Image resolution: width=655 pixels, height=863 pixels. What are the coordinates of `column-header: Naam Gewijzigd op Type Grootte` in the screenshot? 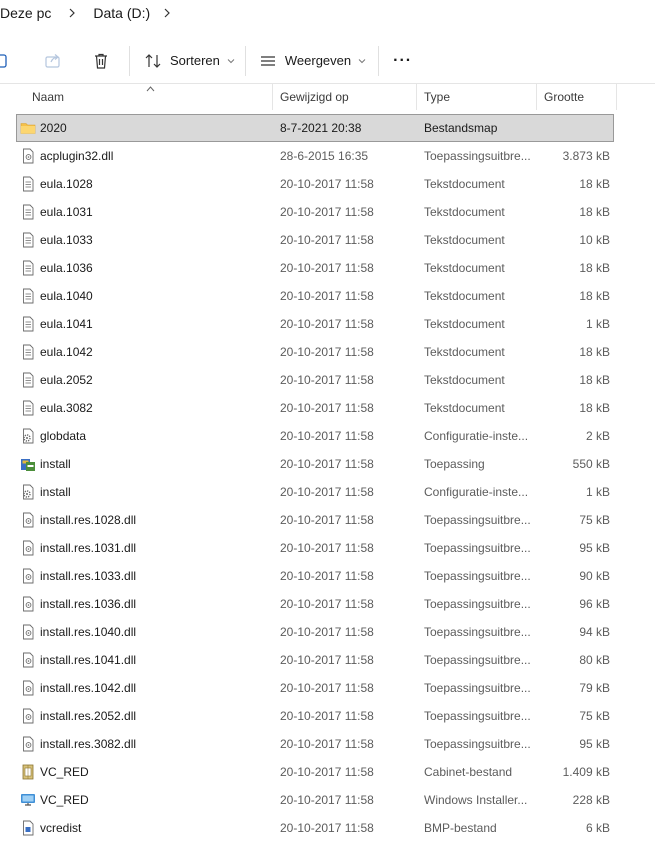 It's located at (327, 97).